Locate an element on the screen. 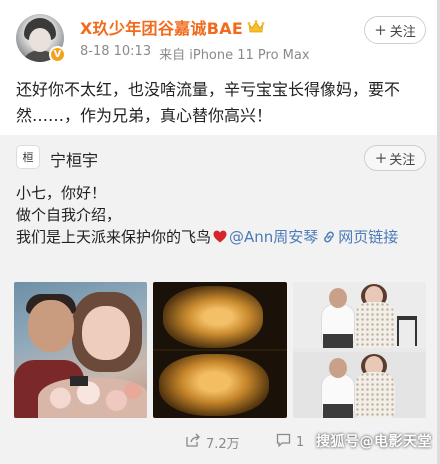 The image size is (440, 464). post-time: 8-18 10:13 is located at coordinates (116, 51).